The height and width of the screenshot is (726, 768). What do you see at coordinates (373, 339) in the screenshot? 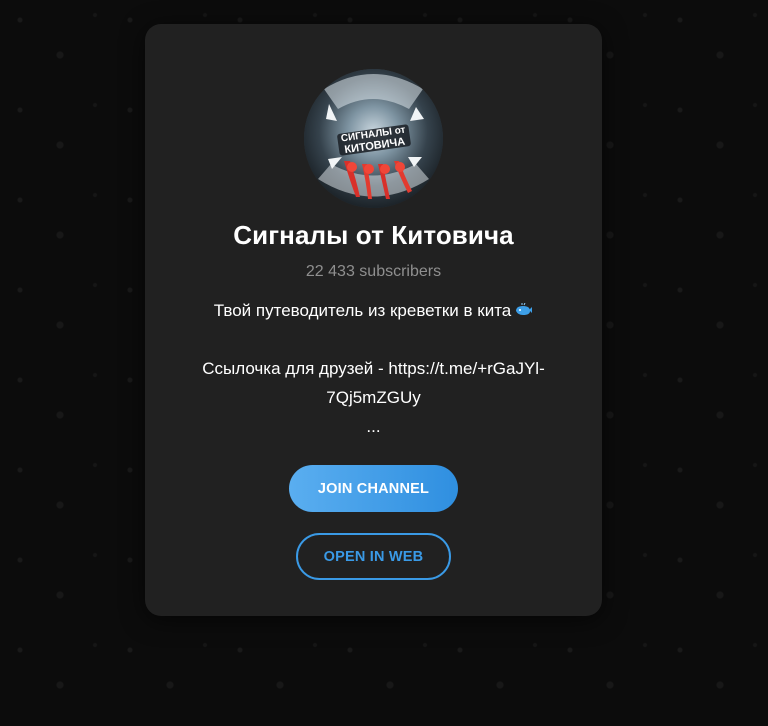
I see `description-spacer` at bounding box center [373, 339].